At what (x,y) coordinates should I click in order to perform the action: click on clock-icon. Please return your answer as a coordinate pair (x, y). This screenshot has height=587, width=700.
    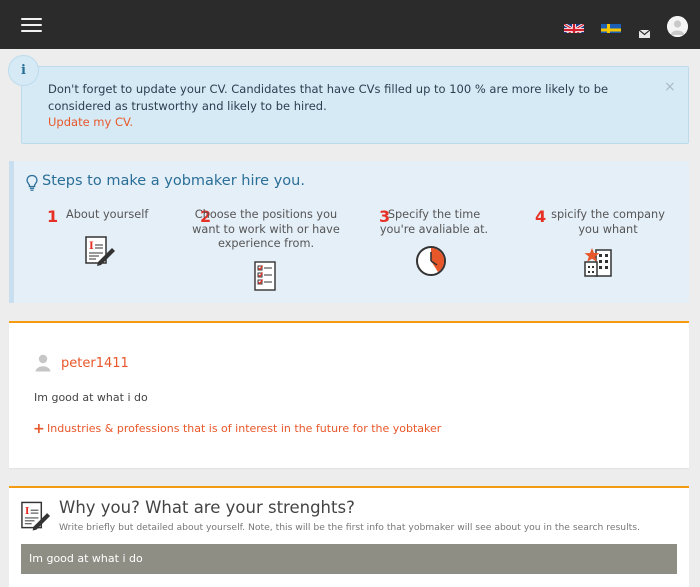
    Looking at the image, I should click on (431, 263).